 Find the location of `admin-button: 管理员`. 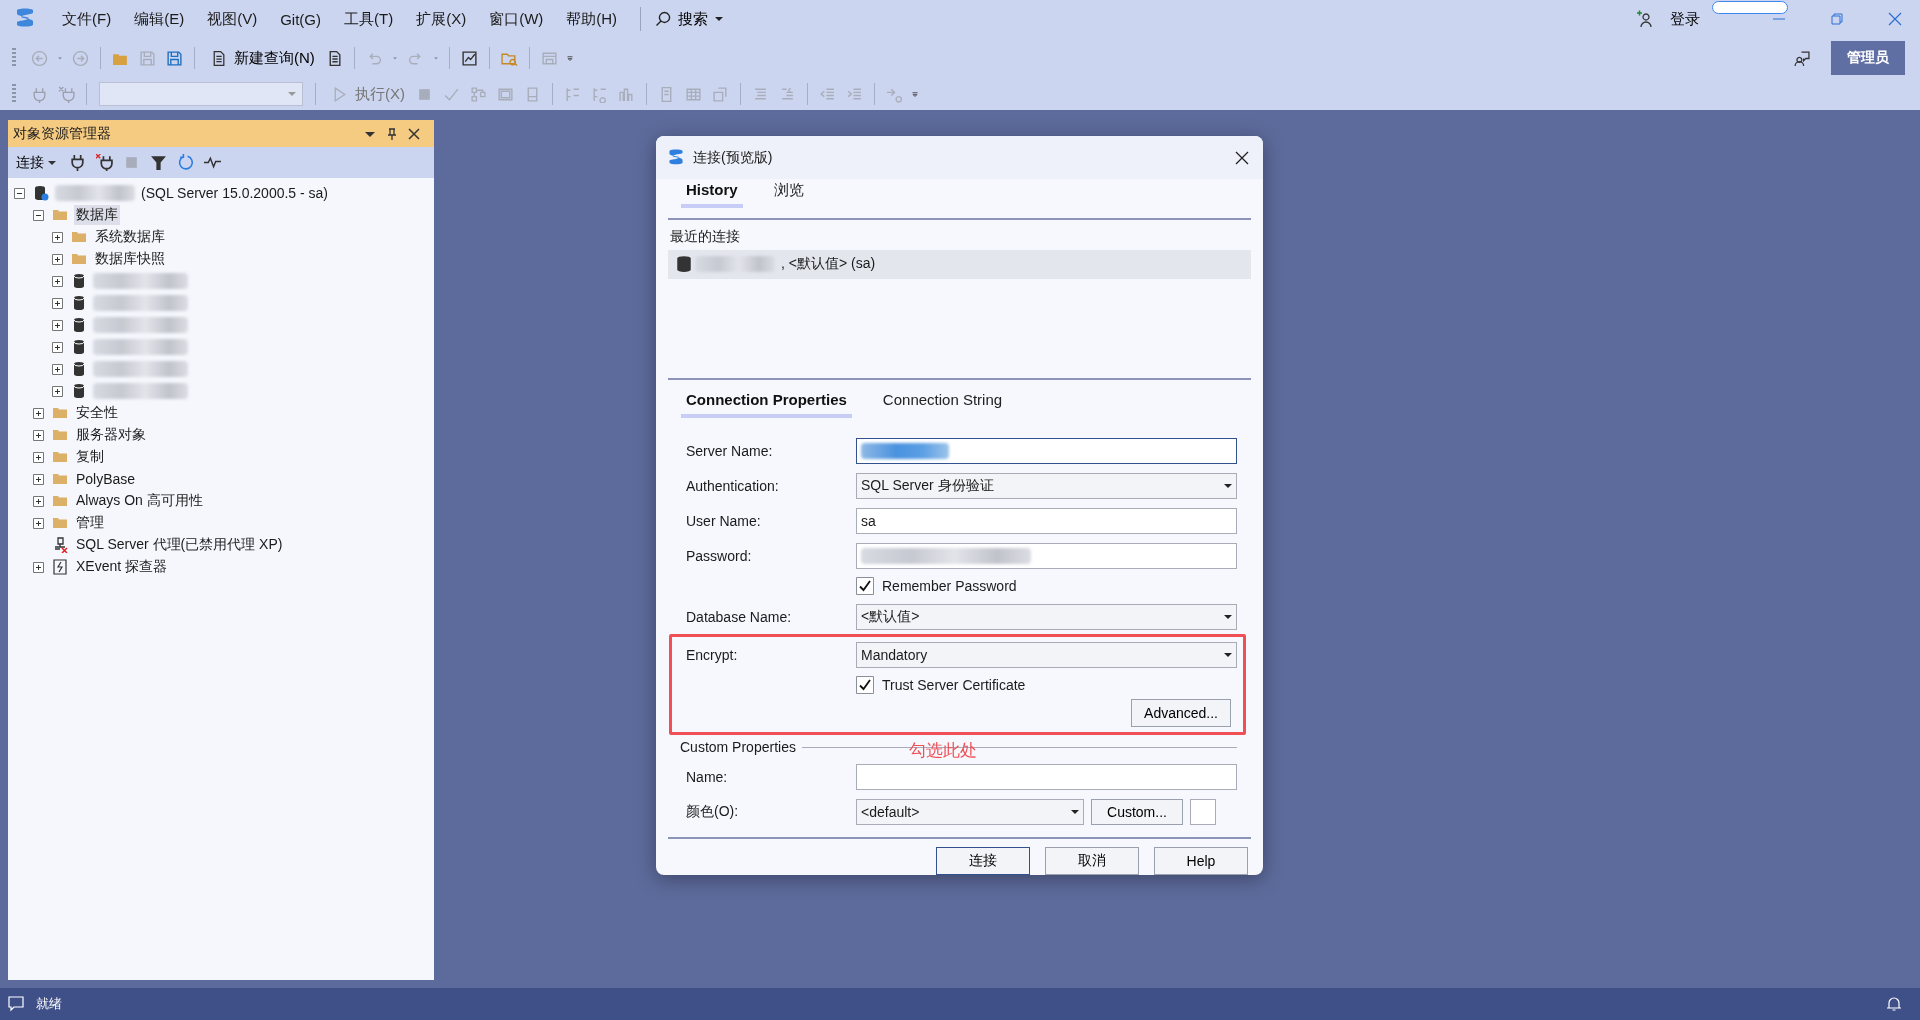

admin-button: 管理员 is located at coordinates (1868, 58).